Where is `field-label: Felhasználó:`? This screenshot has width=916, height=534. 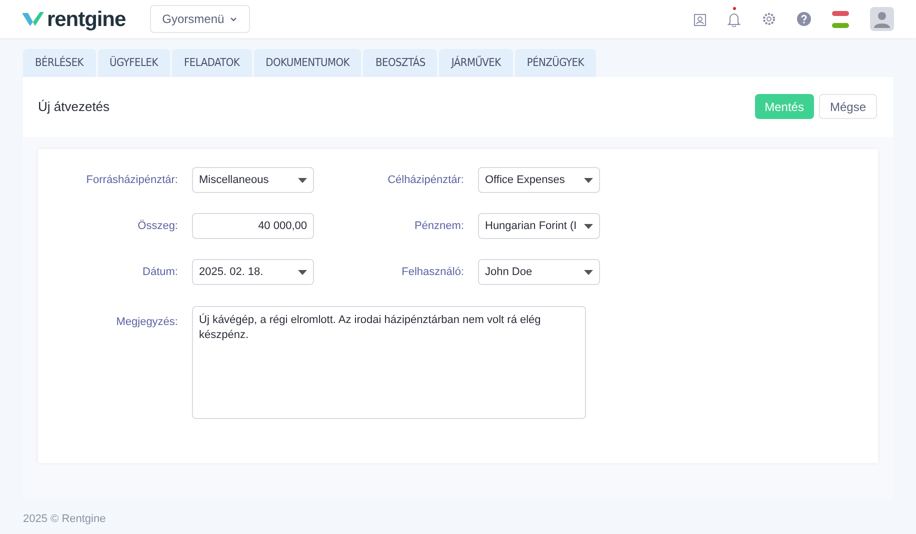 field-label: Felhasználó: is located at coordinates (432, 272).